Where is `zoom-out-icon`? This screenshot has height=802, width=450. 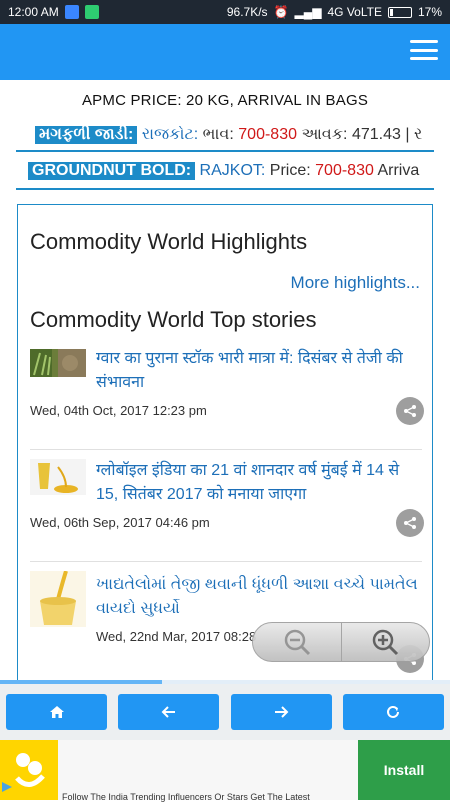 zoom-out-icon is located at coordinates (297, 642).